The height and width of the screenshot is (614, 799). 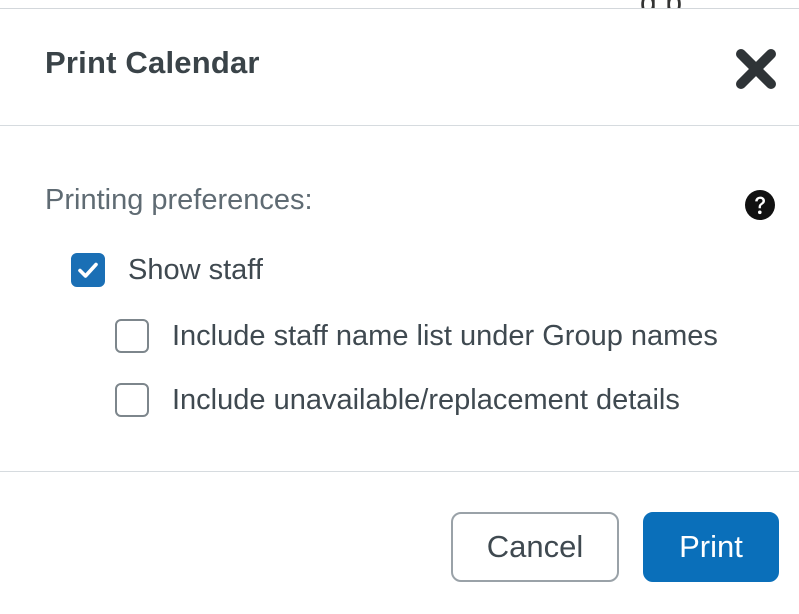 What do you see at coordinates (426, 399) in the screenshot?
I see `include-unavailable-details-label: Include unavailable/replacement details` at bounding box center [426, 399].